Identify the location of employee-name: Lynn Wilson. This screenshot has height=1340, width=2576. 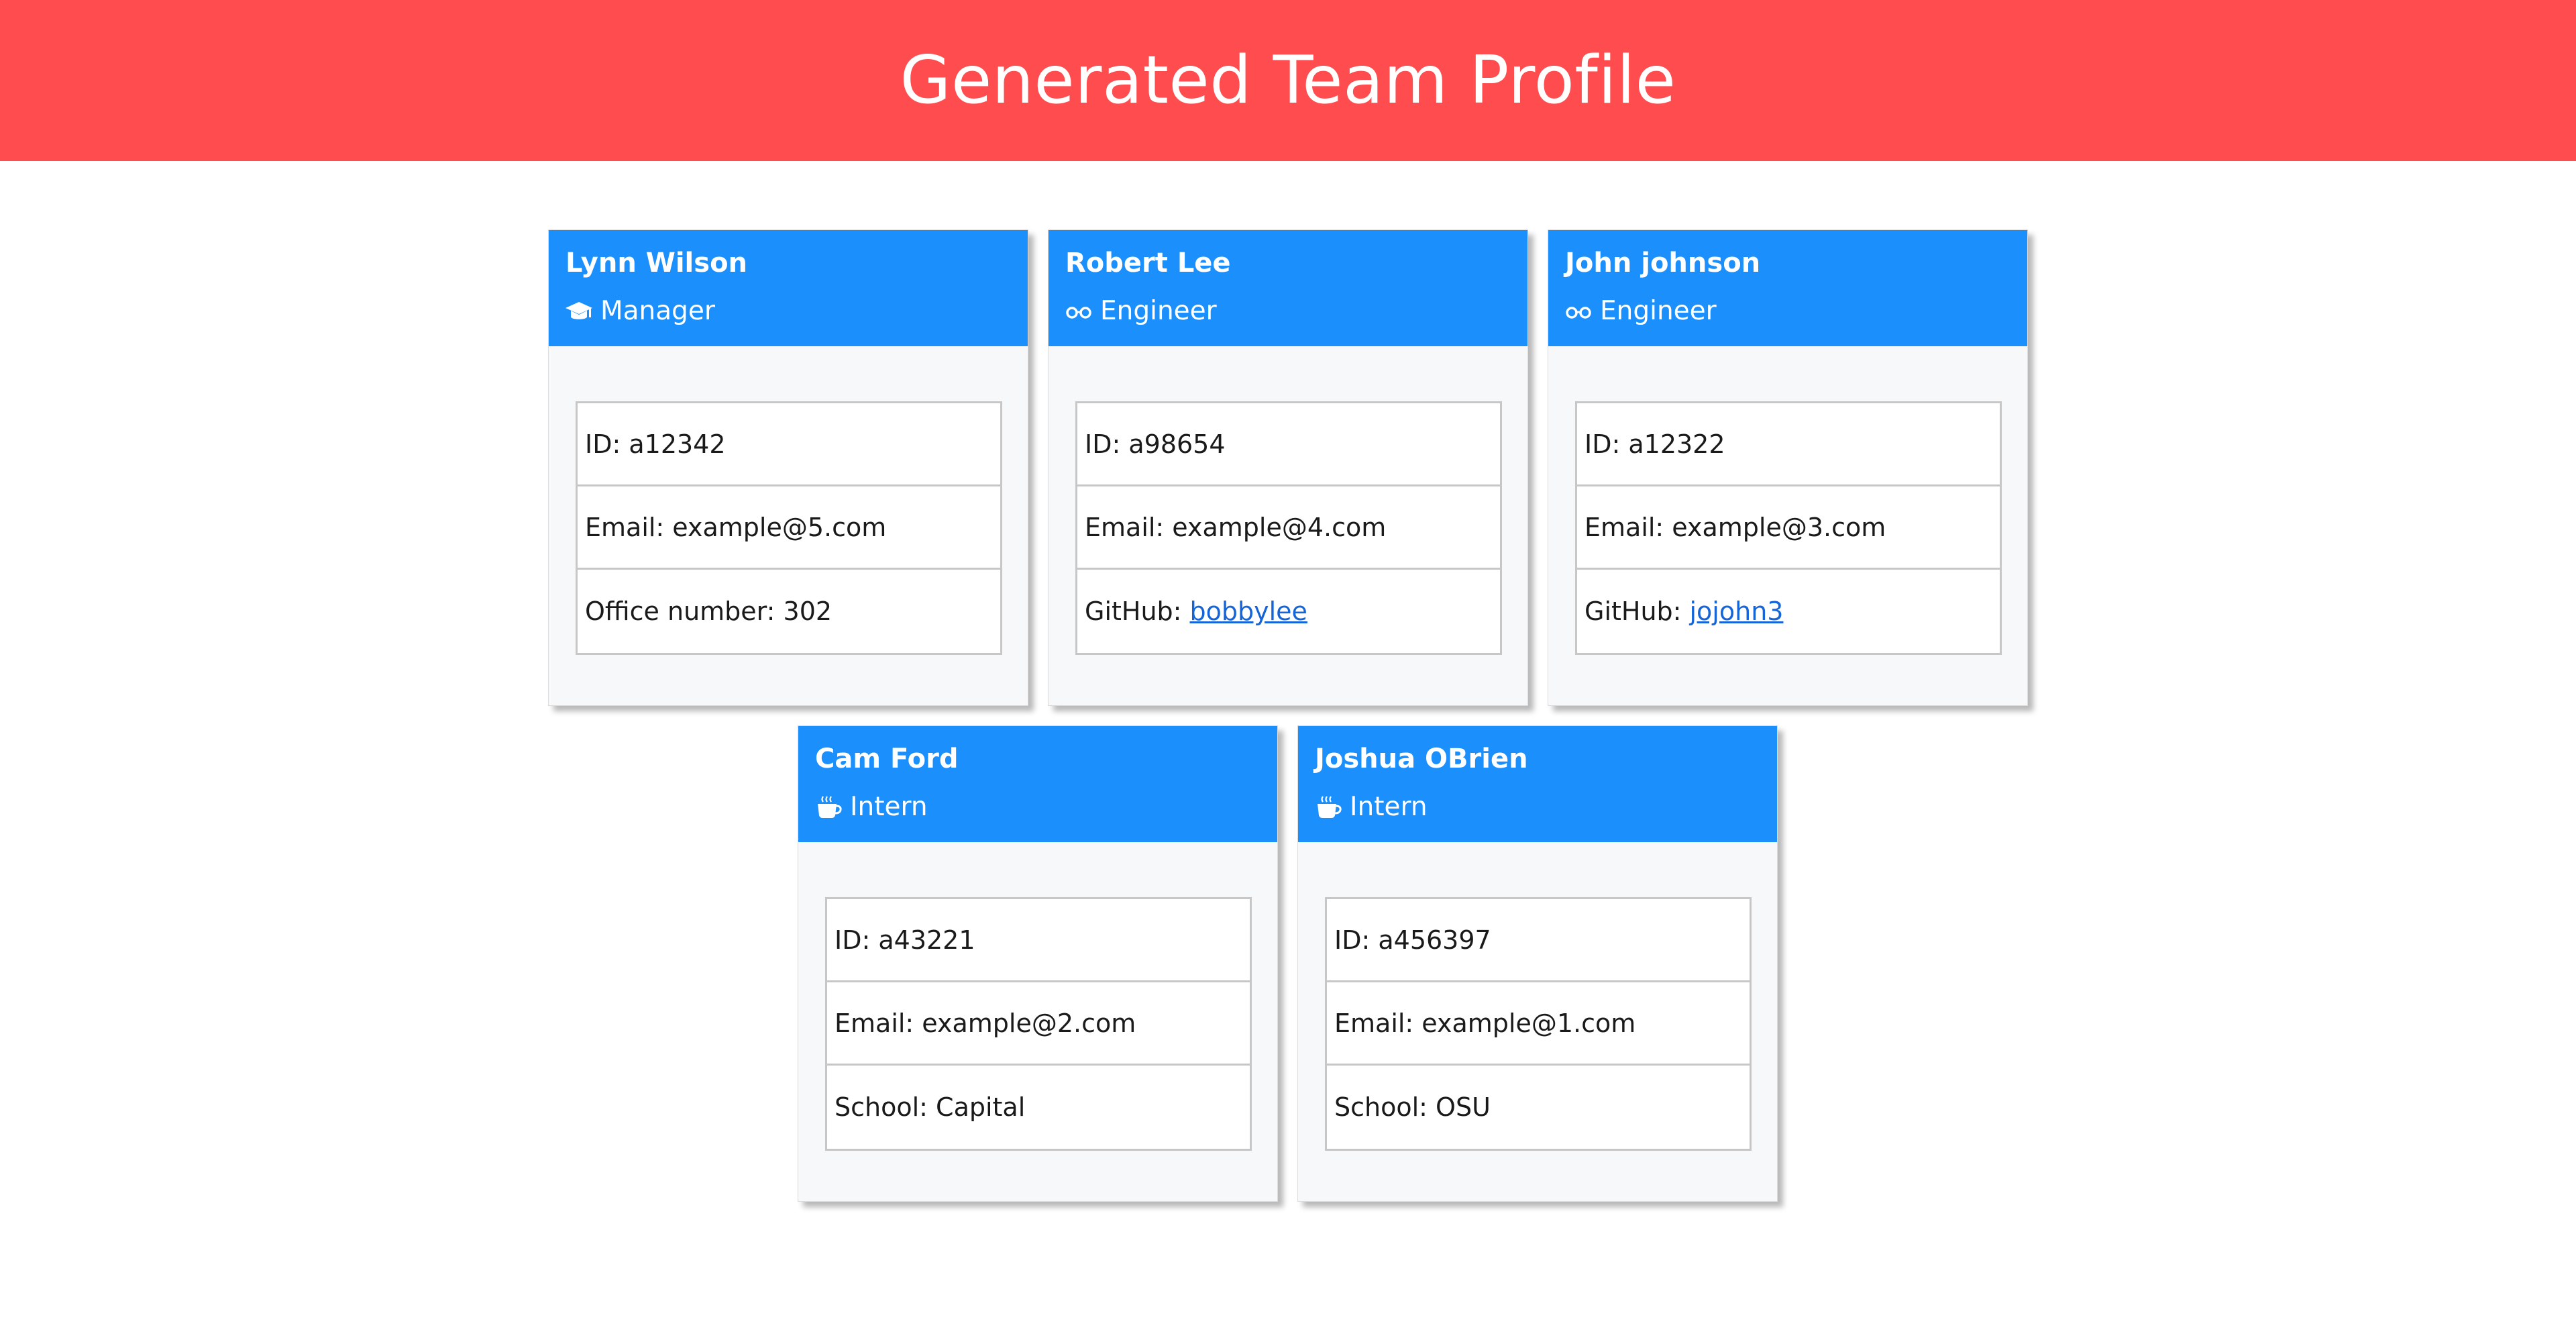
(657, 263).